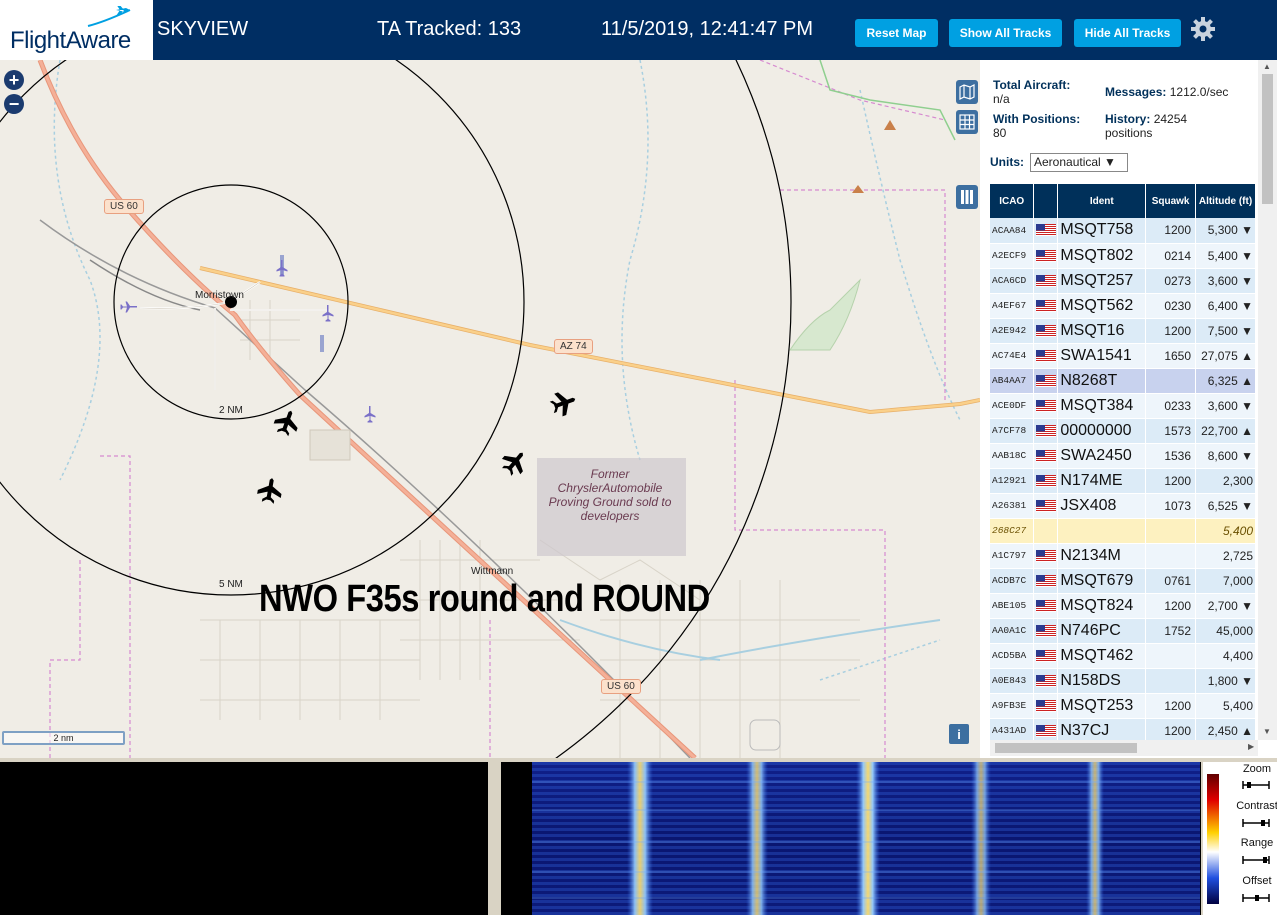 The image size is (1277, 920). I want to click on grid-icon, so click(967, 122).